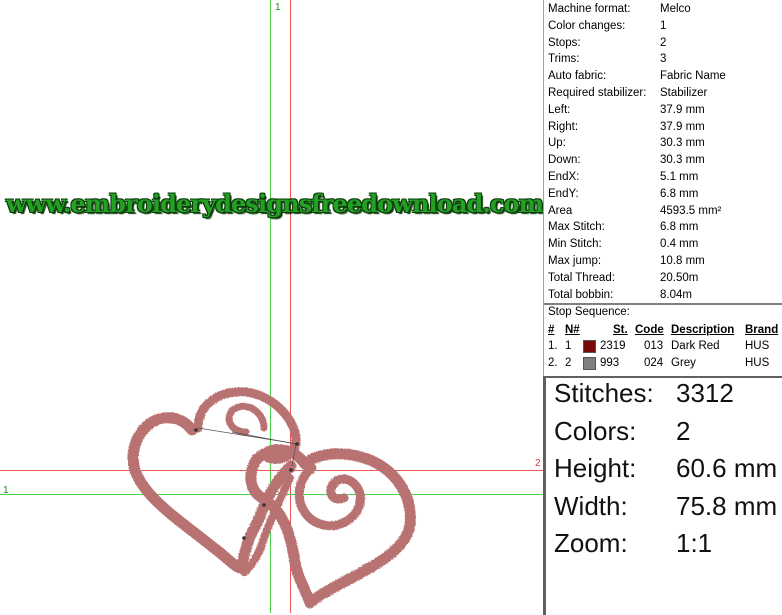 The width and height of the screenshot is (782, 615). What do you see at coordinates (538, 463) in the screenshot?
I see `guide-label-right: 2` at bounding box center [538, 463].